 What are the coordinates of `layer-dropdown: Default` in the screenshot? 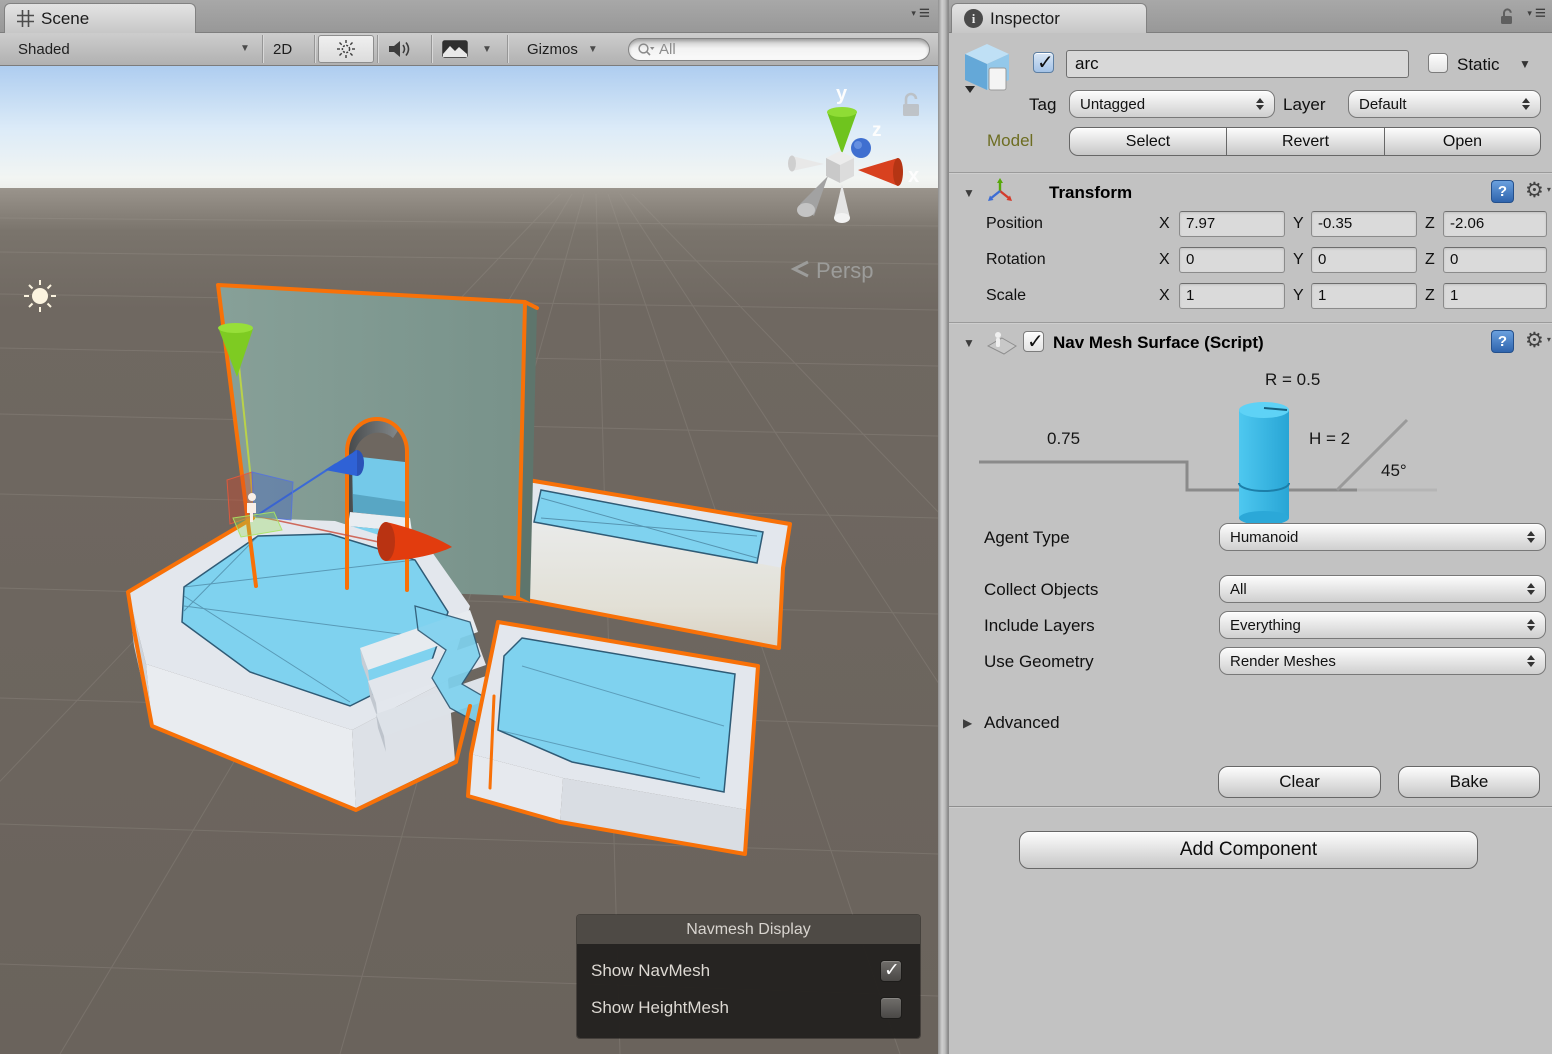 It's located at (1444, 104).